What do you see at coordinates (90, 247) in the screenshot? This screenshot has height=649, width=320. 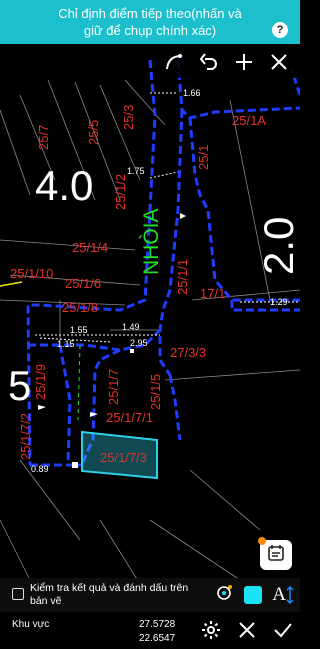 I see `parcel-25-1-4: 25/1/4` at bounding box center [90, 247].